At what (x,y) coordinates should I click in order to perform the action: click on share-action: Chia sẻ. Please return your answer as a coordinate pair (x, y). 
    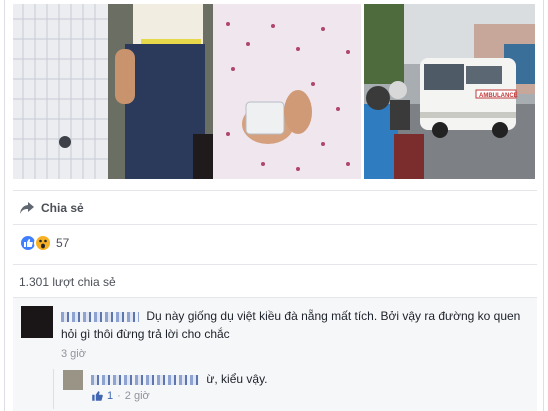
    Looking at the image, I should click on (51, 208).